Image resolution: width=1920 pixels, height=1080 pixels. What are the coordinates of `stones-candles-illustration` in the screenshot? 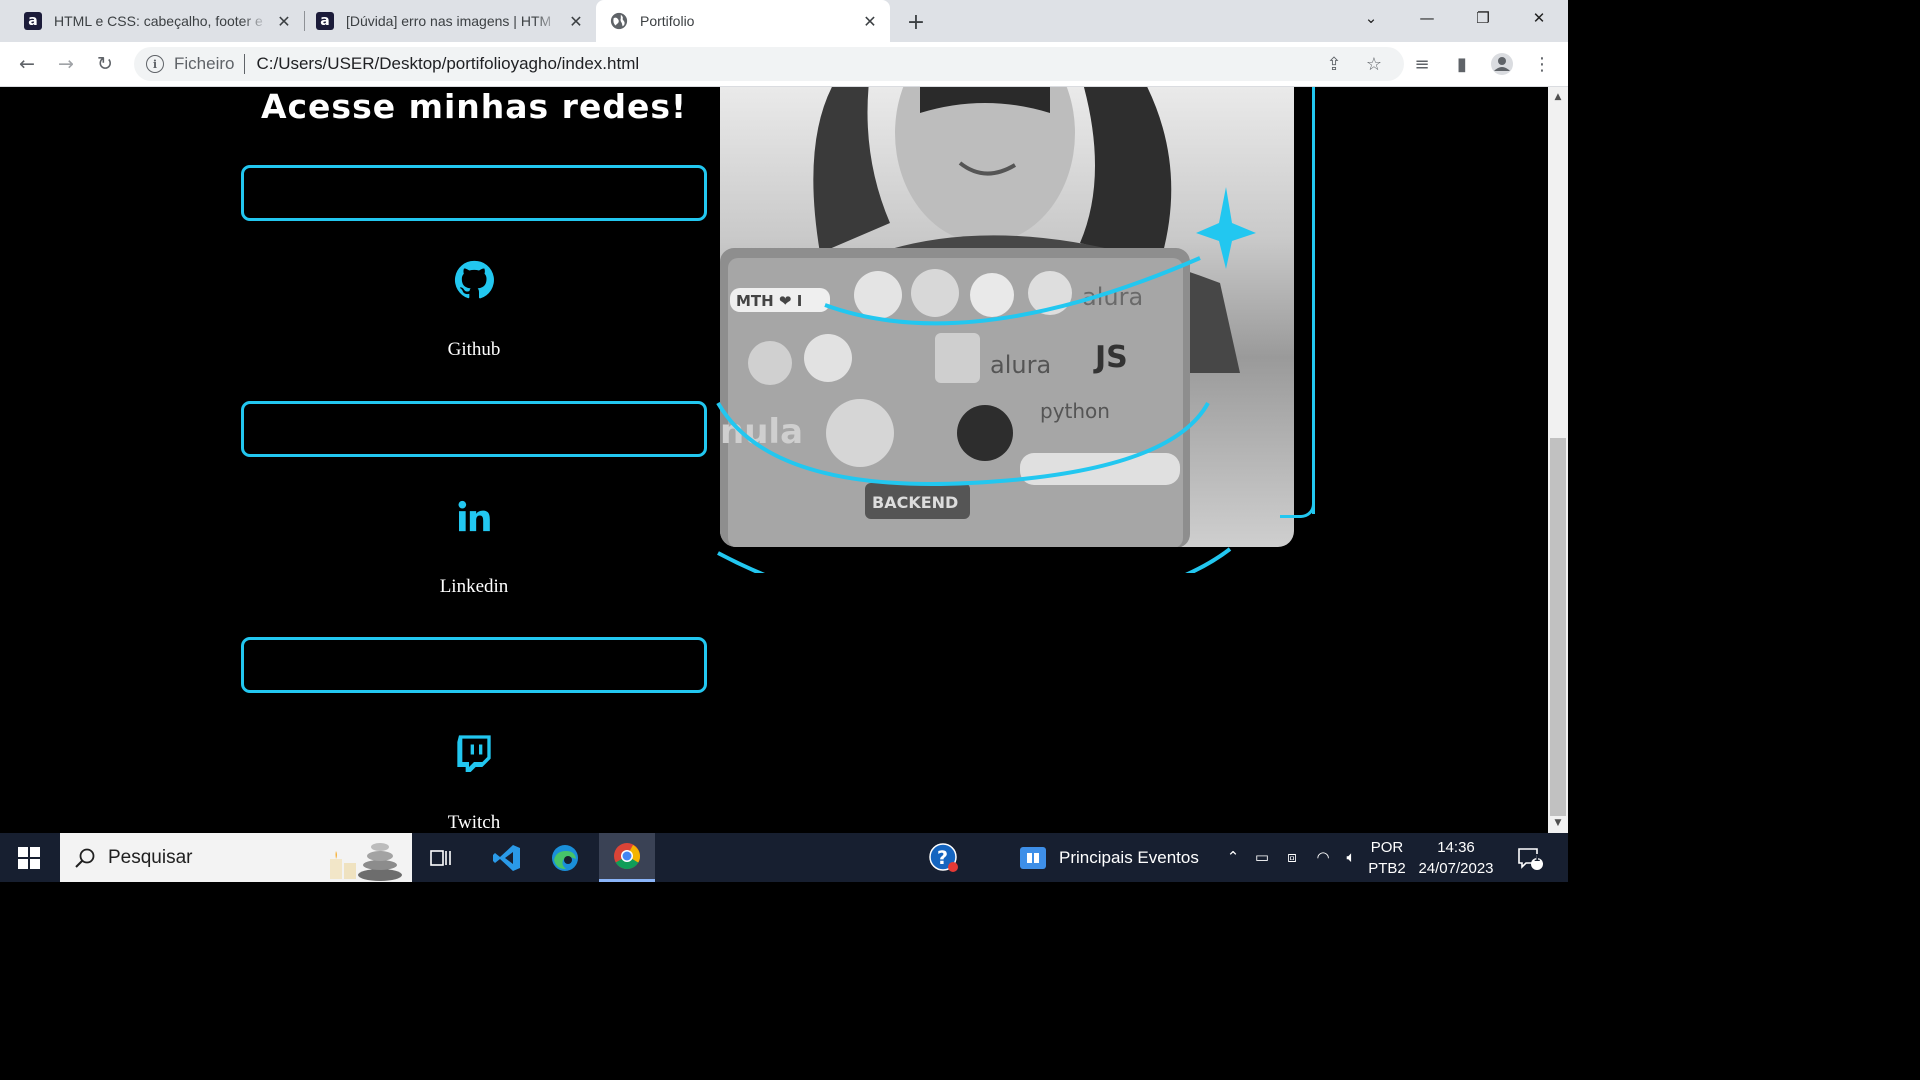 It's located at (366, 862).